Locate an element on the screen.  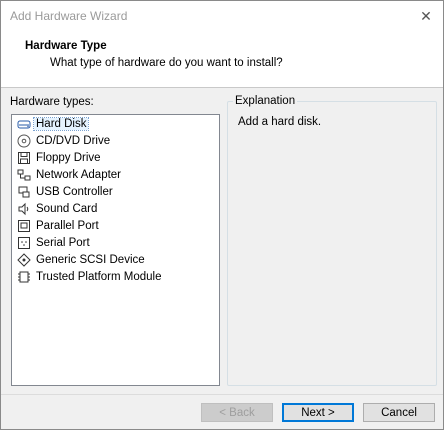
close-button: ✕ is located at coordinates (426, 16).